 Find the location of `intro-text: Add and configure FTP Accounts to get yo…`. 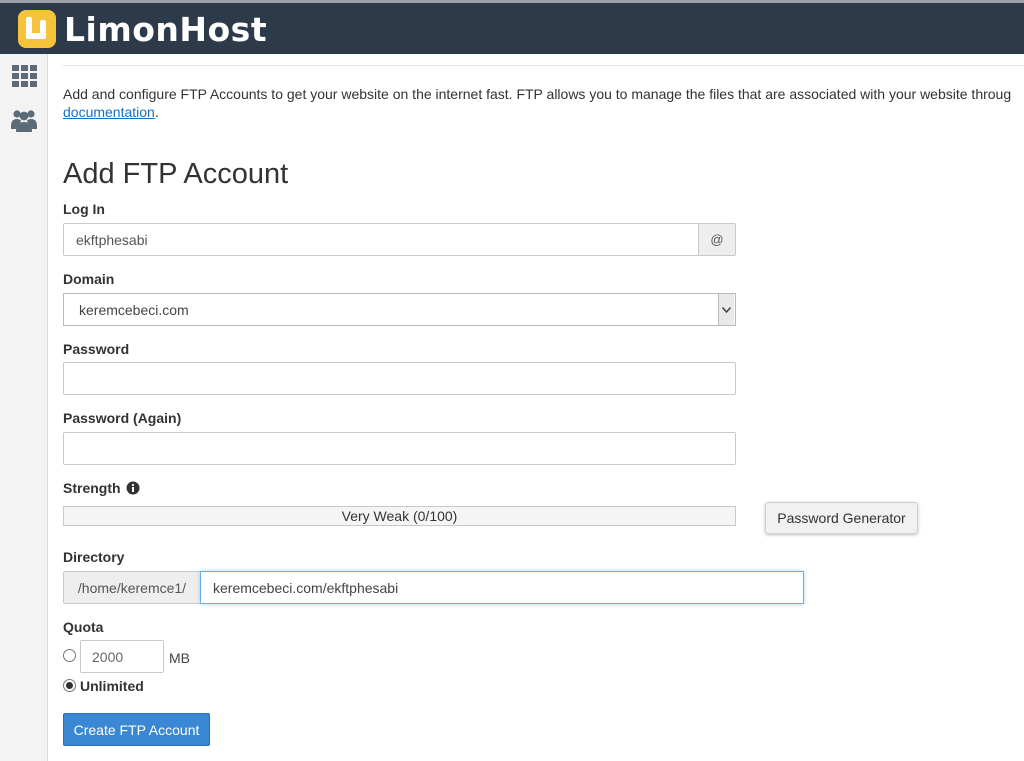

intro-text: Add and configure FTP Accounts to get yo… is located at coordinates (537, 94).